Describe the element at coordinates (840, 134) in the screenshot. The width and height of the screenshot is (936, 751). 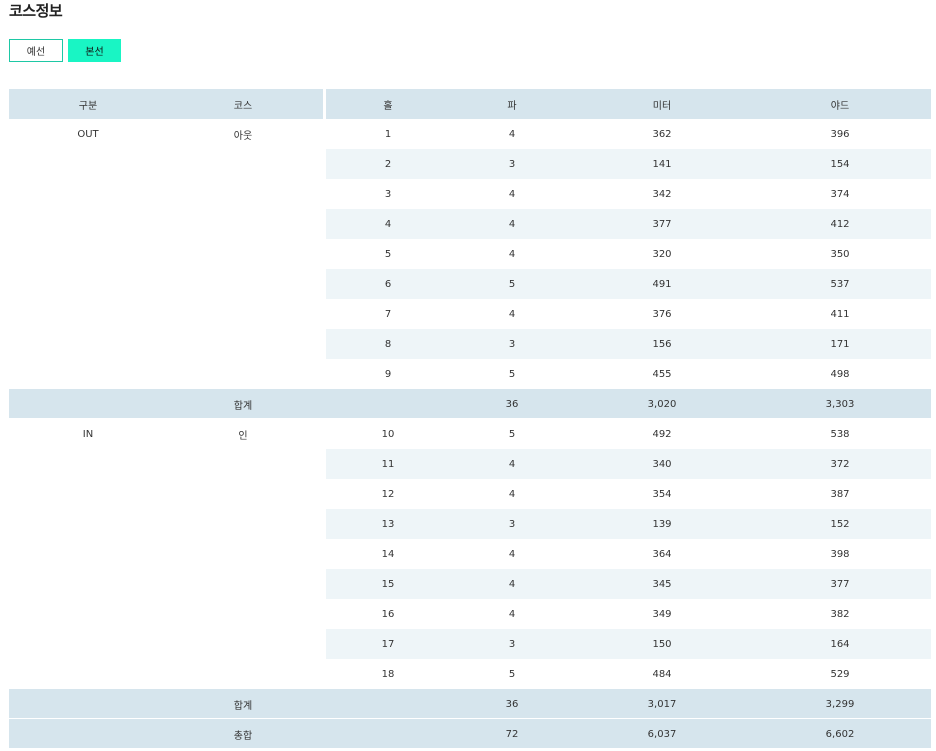
I see `yard-cell: 396` at that location.